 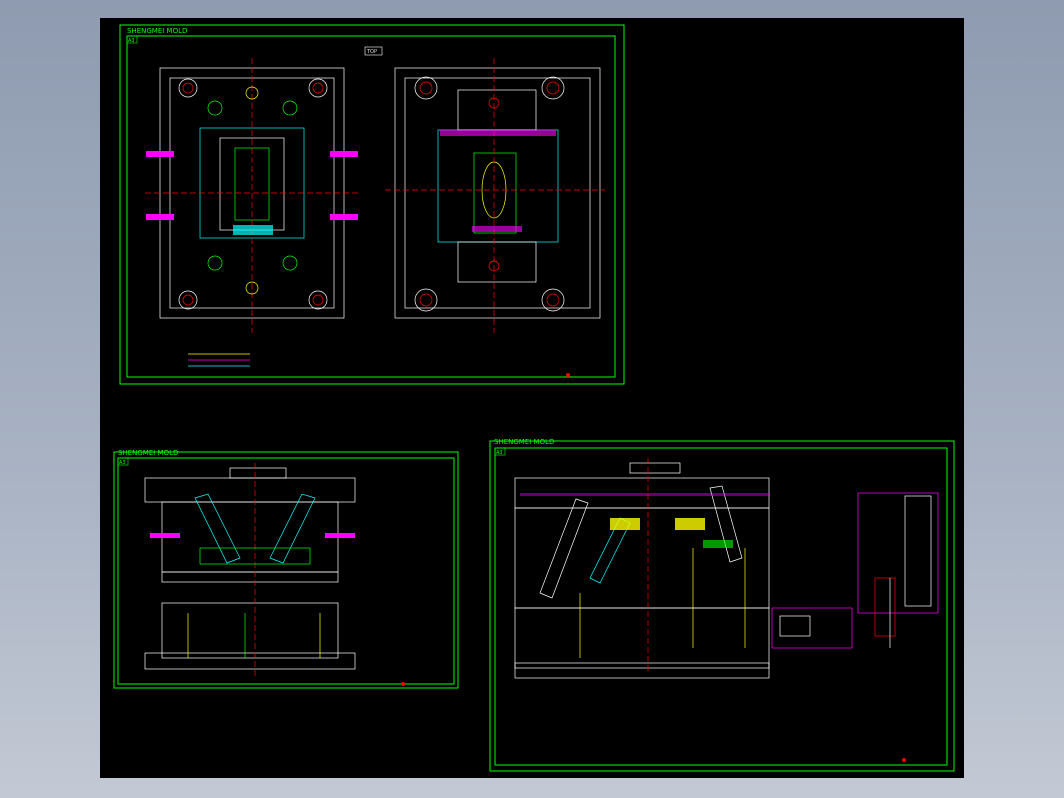 What do you see at coordinates (524, 442) in the screenshot?
I see `sheet-3-title: SHENGMEI MOLD` at bounding box center [524, 442].